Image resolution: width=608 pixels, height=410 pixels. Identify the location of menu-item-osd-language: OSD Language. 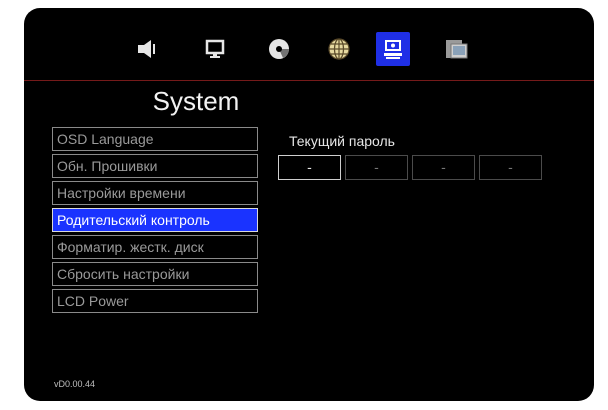
(155, 139).